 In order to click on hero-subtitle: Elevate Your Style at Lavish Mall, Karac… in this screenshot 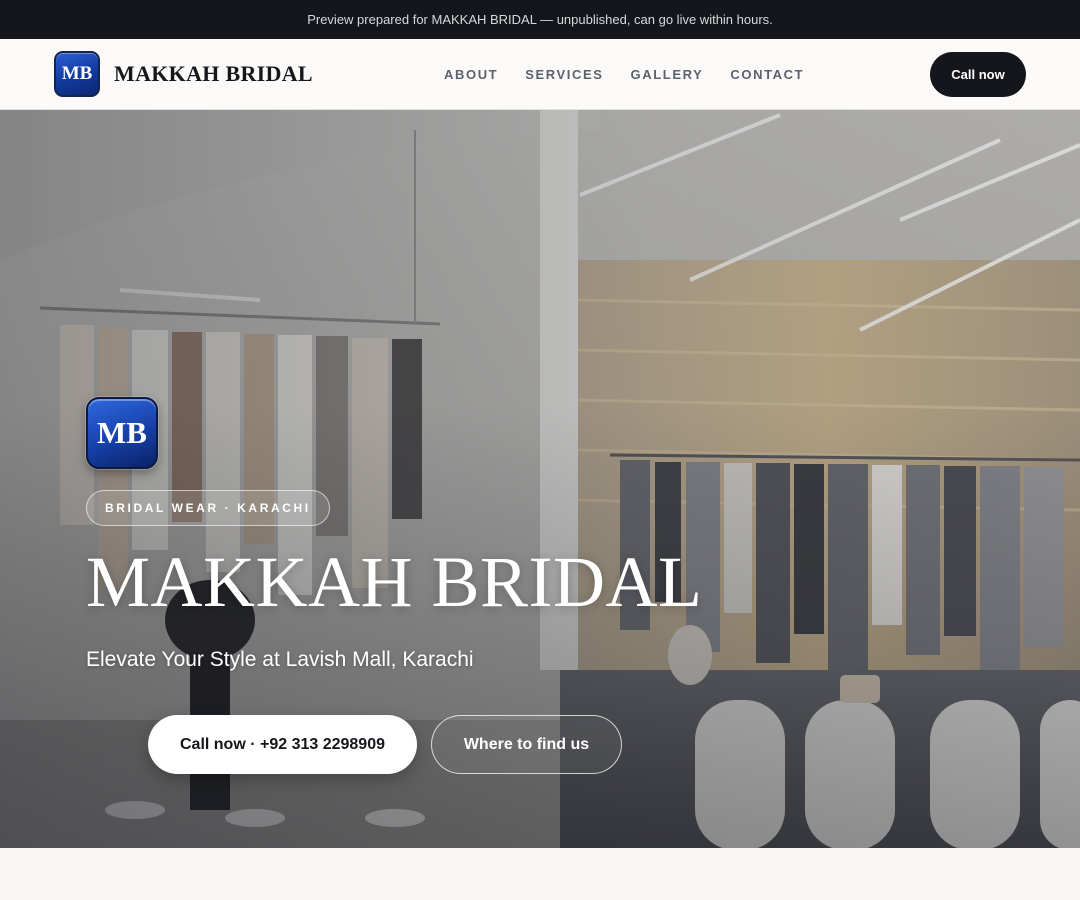, I will do `click(280, 659)`.